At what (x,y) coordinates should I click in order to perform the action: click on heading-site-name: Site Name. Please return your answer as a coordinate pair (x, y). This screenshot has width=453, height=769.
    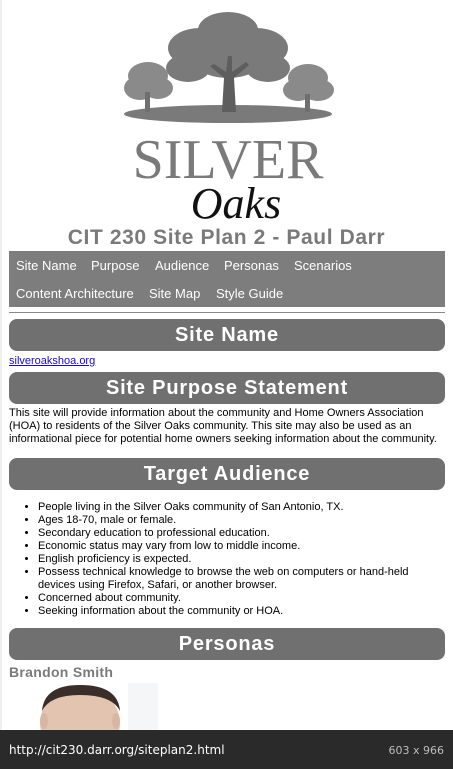
    Looking at the image, I should click on (227, 335).